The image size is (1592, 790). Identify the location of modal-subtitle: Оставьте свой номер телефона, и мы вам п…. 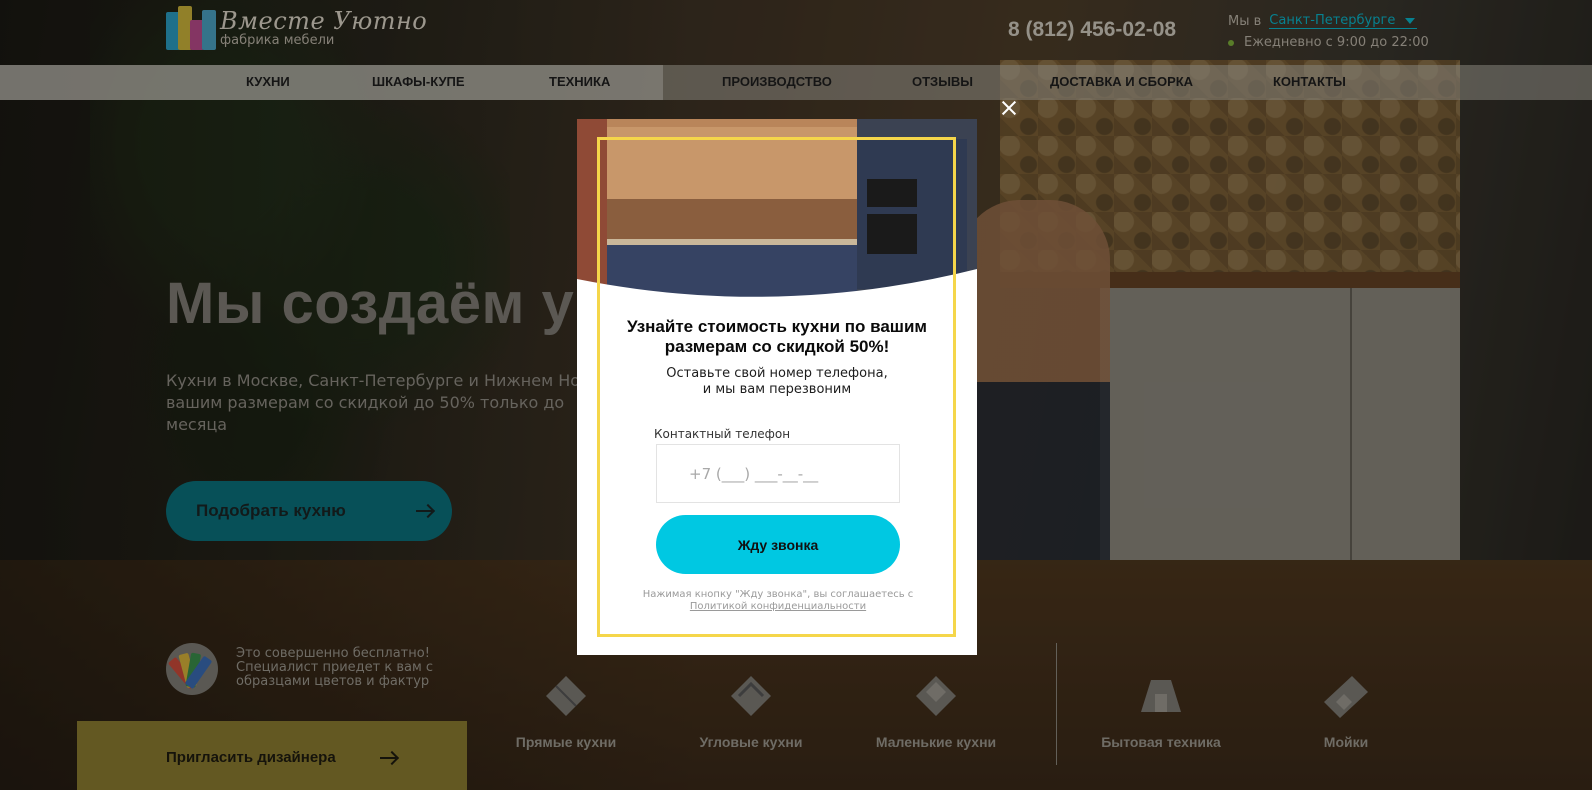
(777, 381).